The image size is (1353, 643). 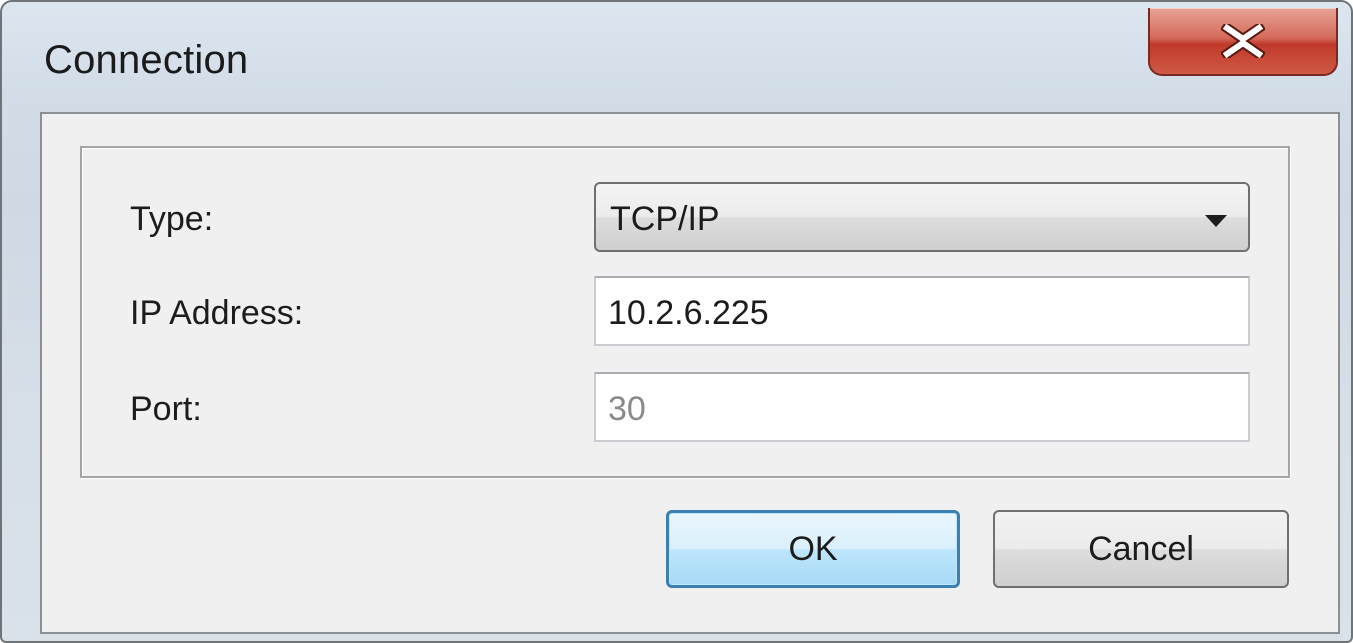 What do you see at coordinates (627, 409) in the screenshot?
I see `port-value: 30` at bounding box center [627, 409].